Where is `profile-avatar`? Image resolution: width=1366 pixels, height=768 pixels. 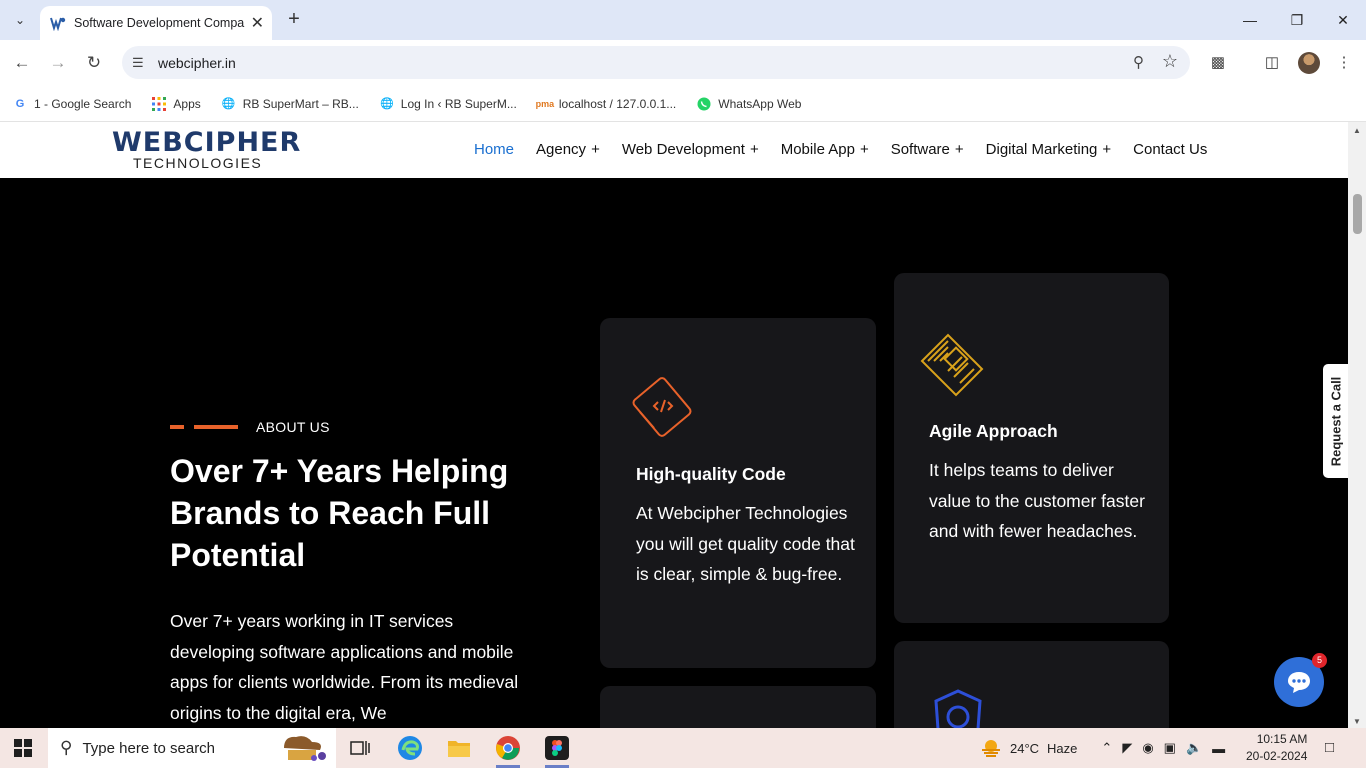 profile-avatar is located at coordinates (1309, 63).